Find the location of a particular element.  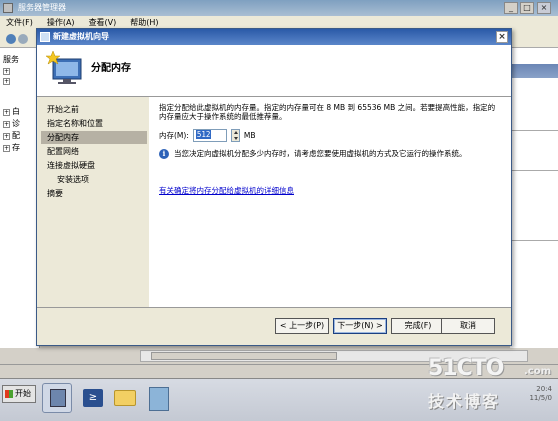

tree-item: + 配 is located at coordinates (11, 135).